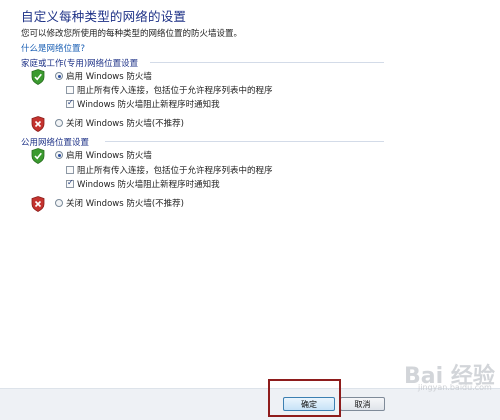 The image size is (500, 420). Describe the element at coordinates (70, 90) in the screenshot. I see `home-block-all-checkbox` at that location.